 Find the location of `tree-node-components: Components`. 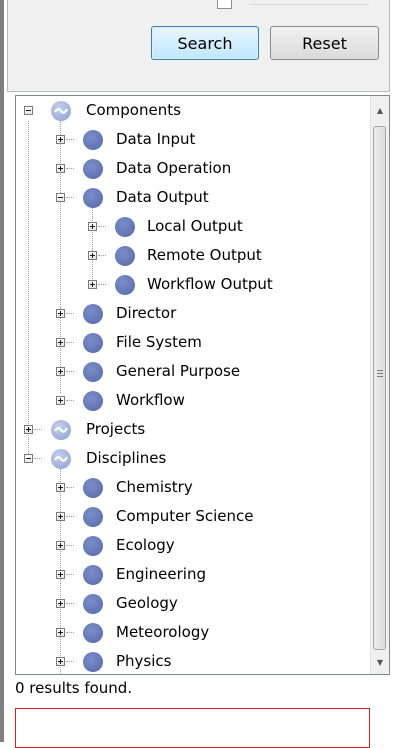

tree-node-components: Components is located at coordinates (193, 111).